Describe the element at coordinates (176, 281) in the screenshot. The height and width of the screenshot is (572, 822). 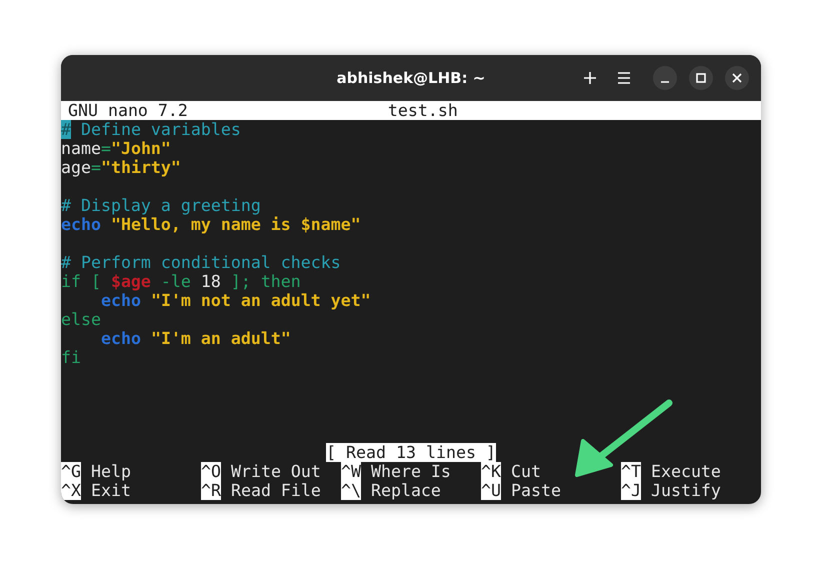
I see `keyword-text: -le` at that location.